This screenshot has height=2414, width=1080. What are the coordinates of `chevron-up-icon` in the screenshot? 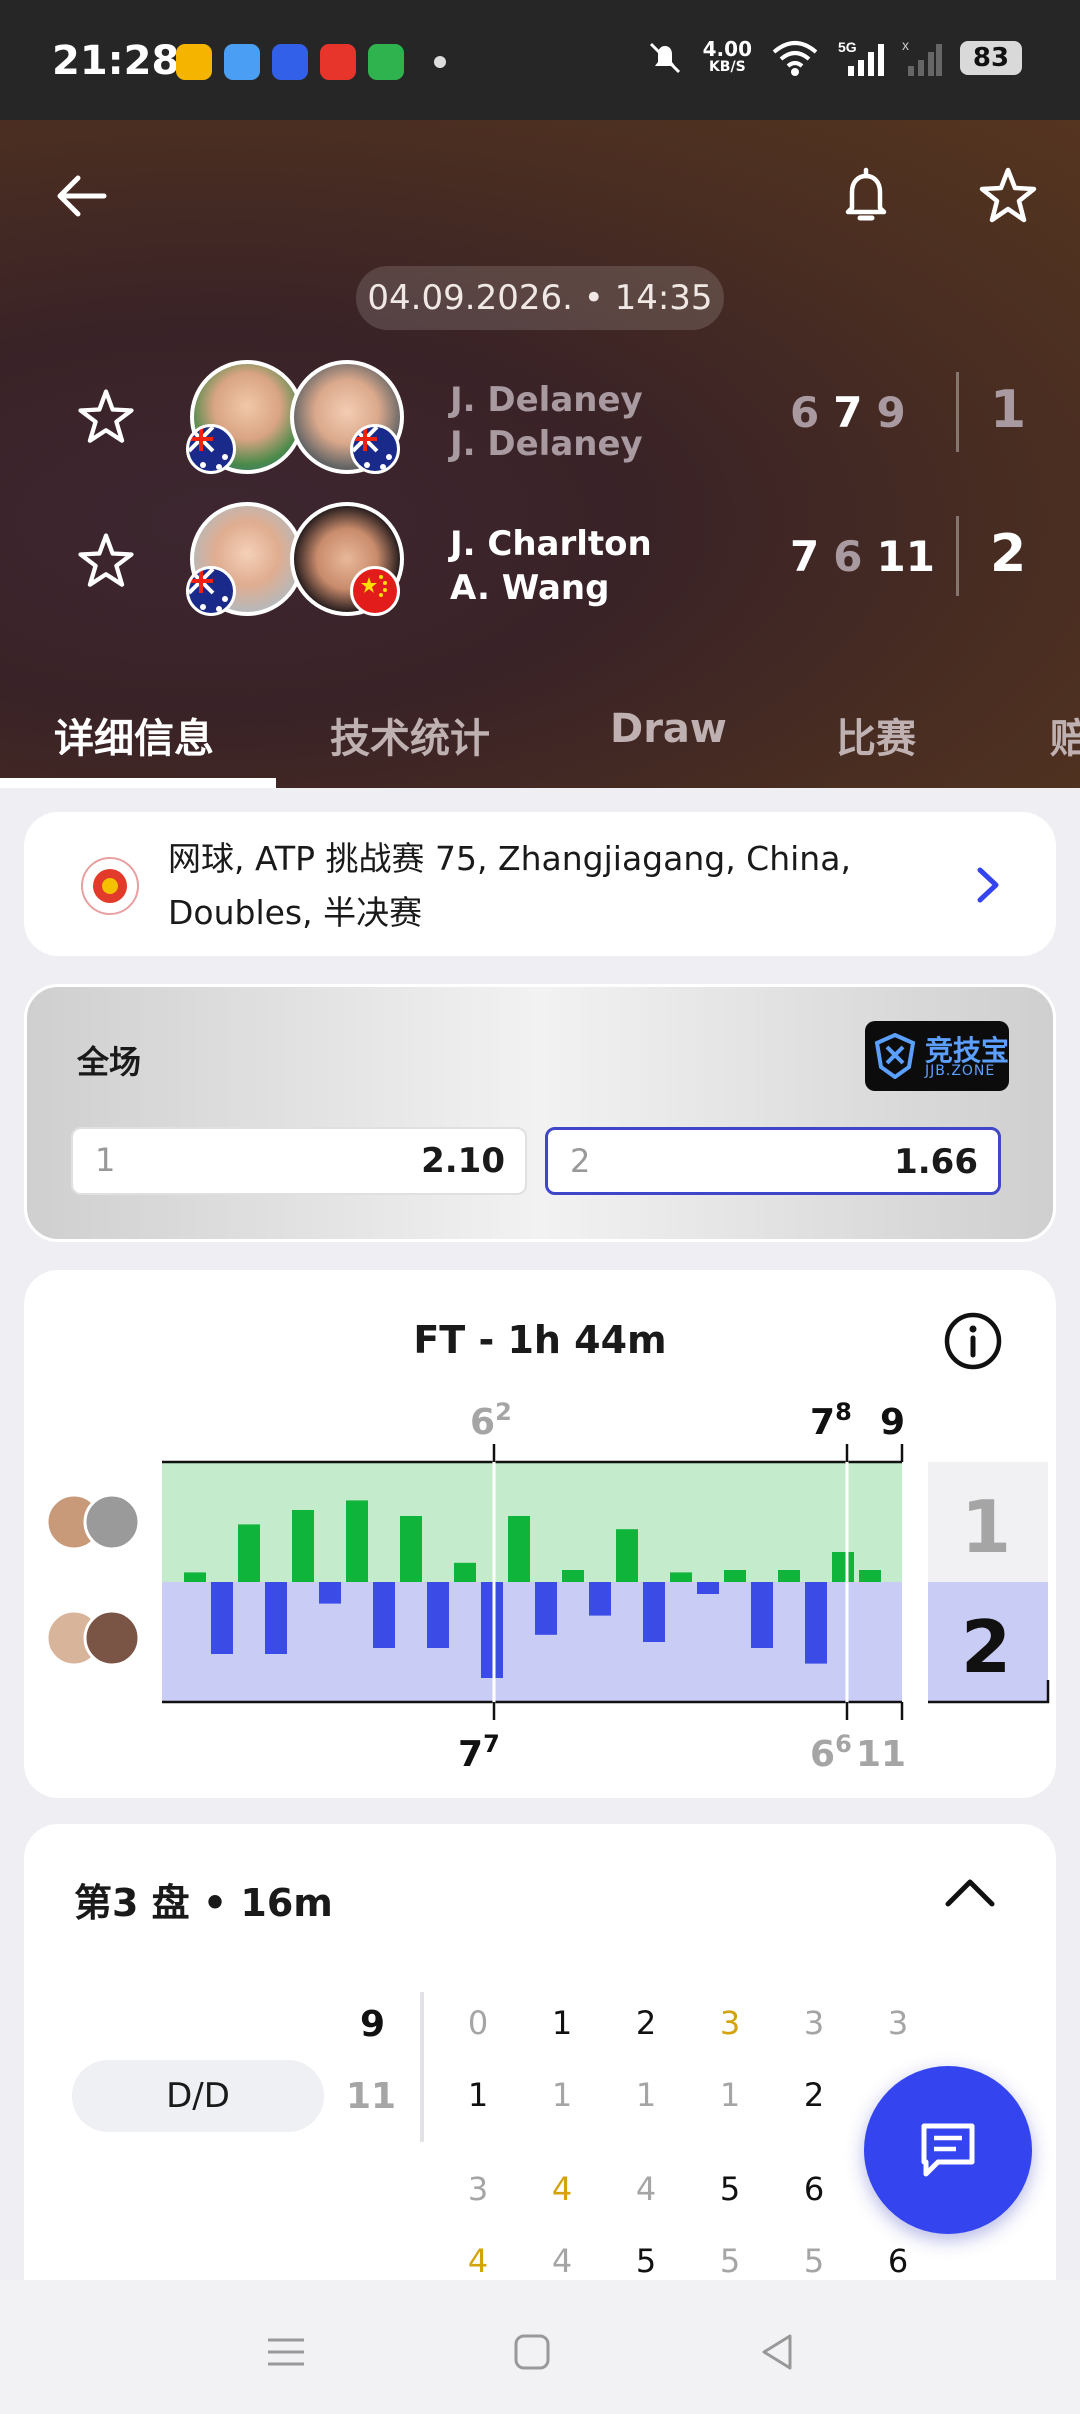 It's located at (970, 1892).